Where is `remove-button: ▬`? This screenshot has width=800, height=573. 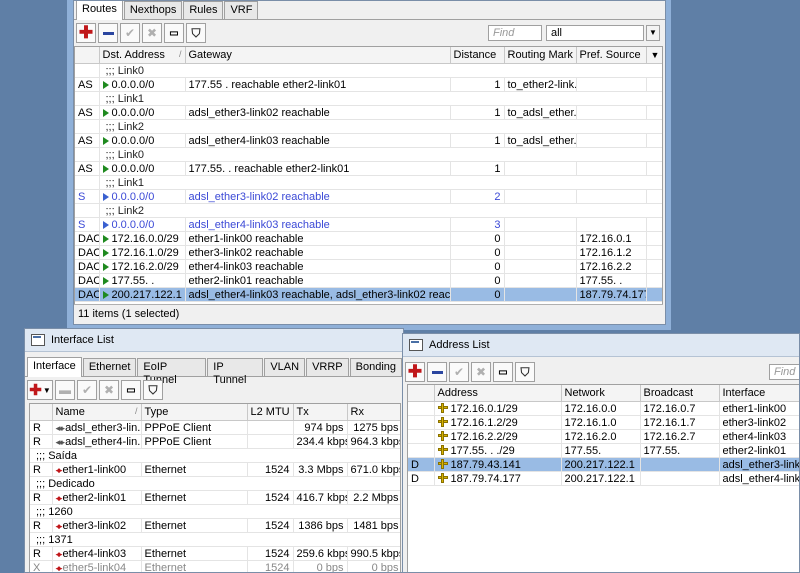
remove-button: ▬ is located at coordinates (65, 390).